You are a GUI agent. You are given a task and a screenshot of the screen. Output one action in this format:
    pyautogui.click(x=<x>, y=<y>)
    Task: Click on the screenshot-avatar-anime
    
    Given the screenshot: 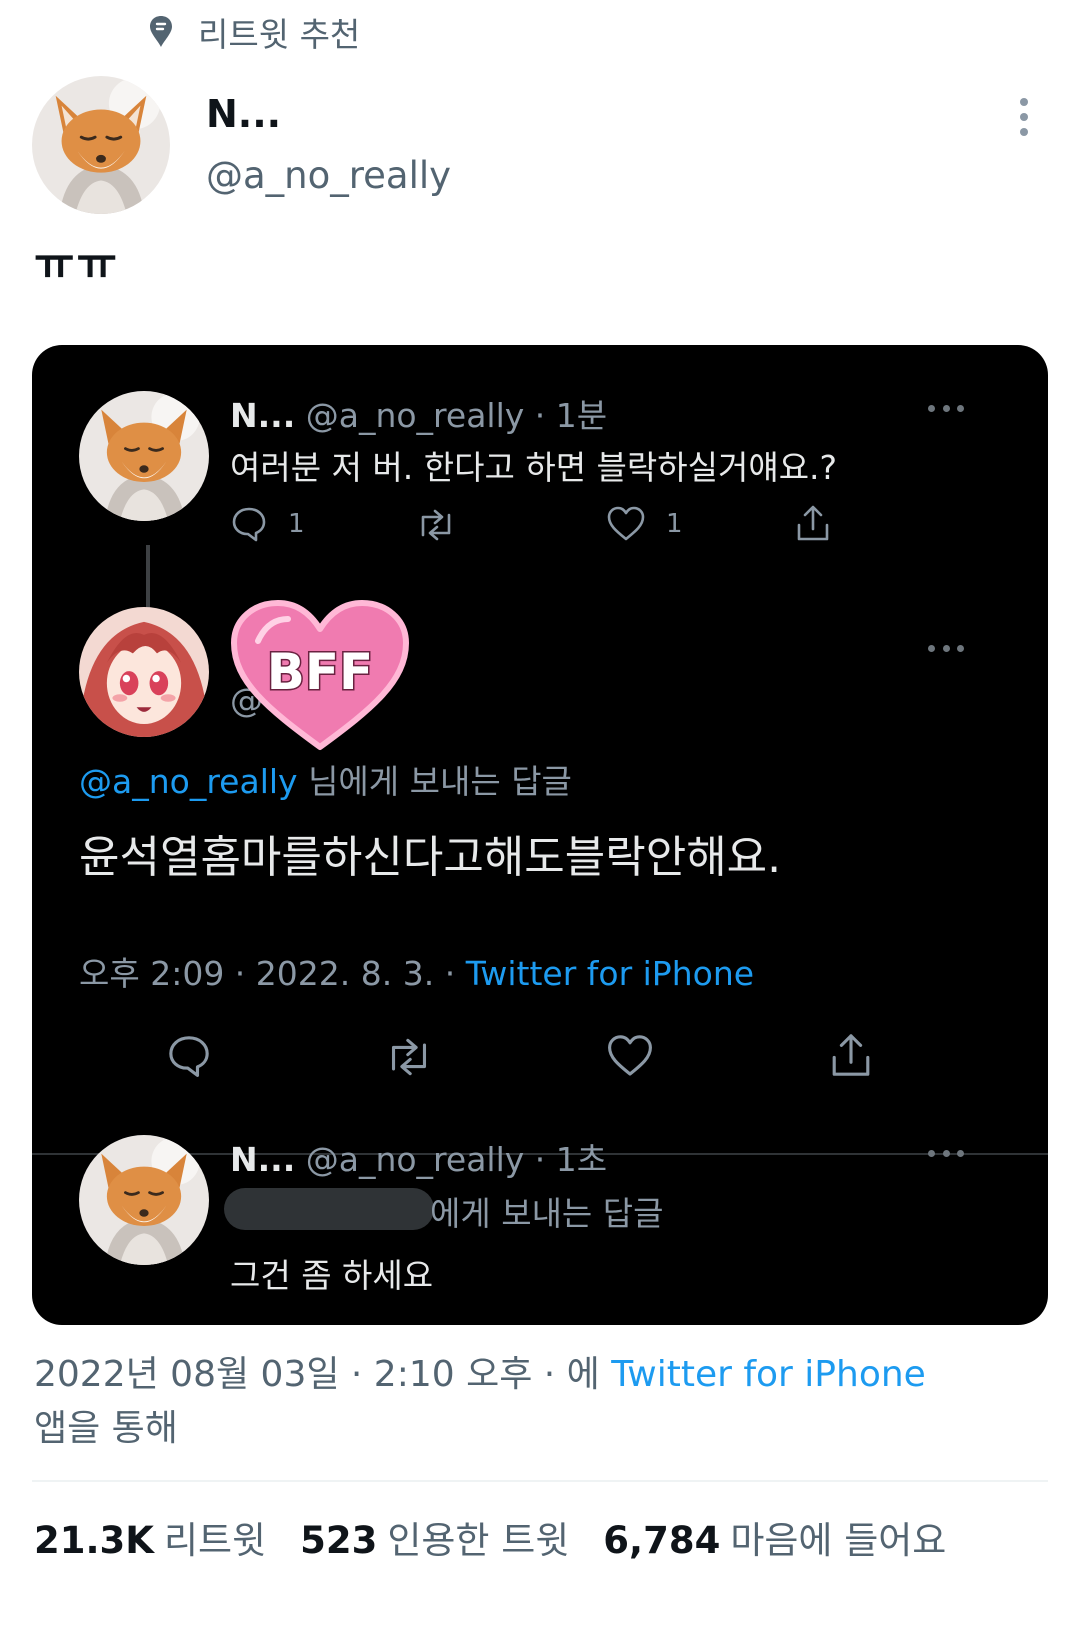 What is the action you would take?
    pyautogui.click(x=144, y=672)
    